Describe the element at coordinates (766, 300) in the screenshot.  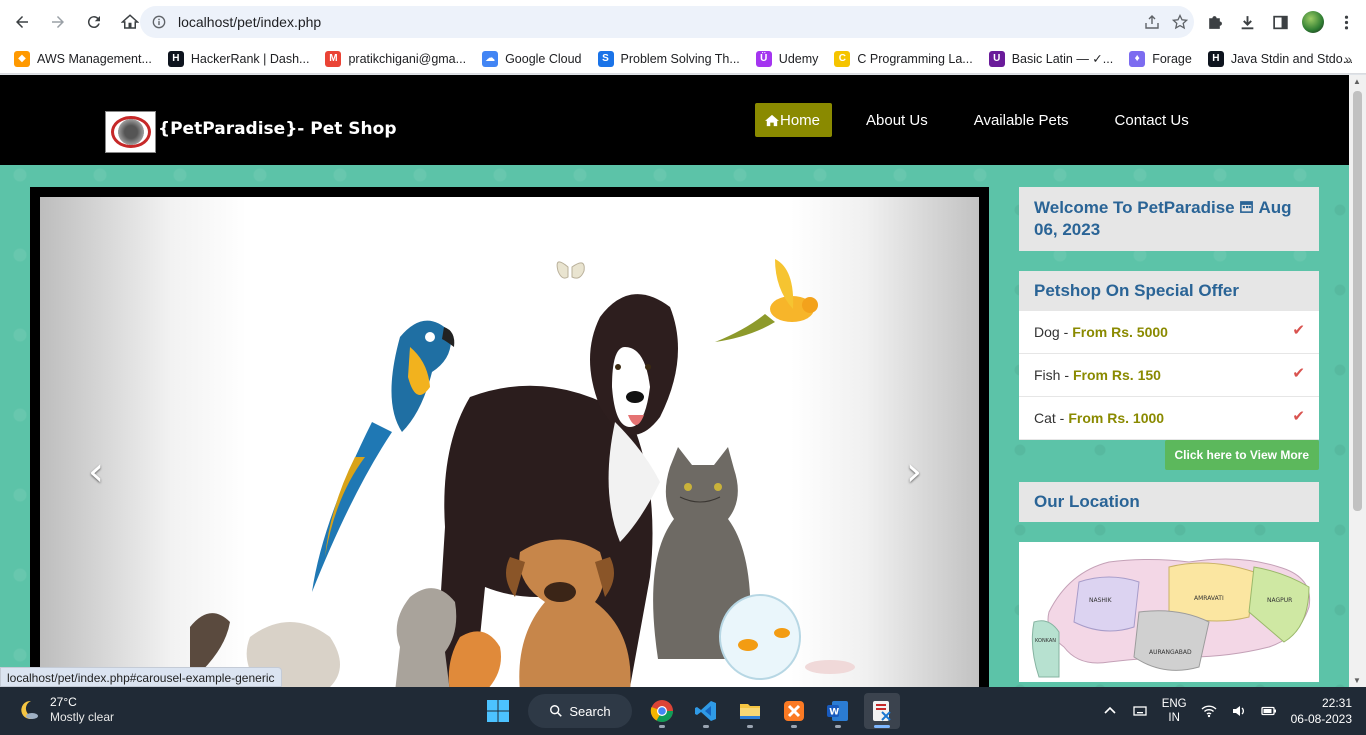
I see `flying-parakeet-figure` at that location.